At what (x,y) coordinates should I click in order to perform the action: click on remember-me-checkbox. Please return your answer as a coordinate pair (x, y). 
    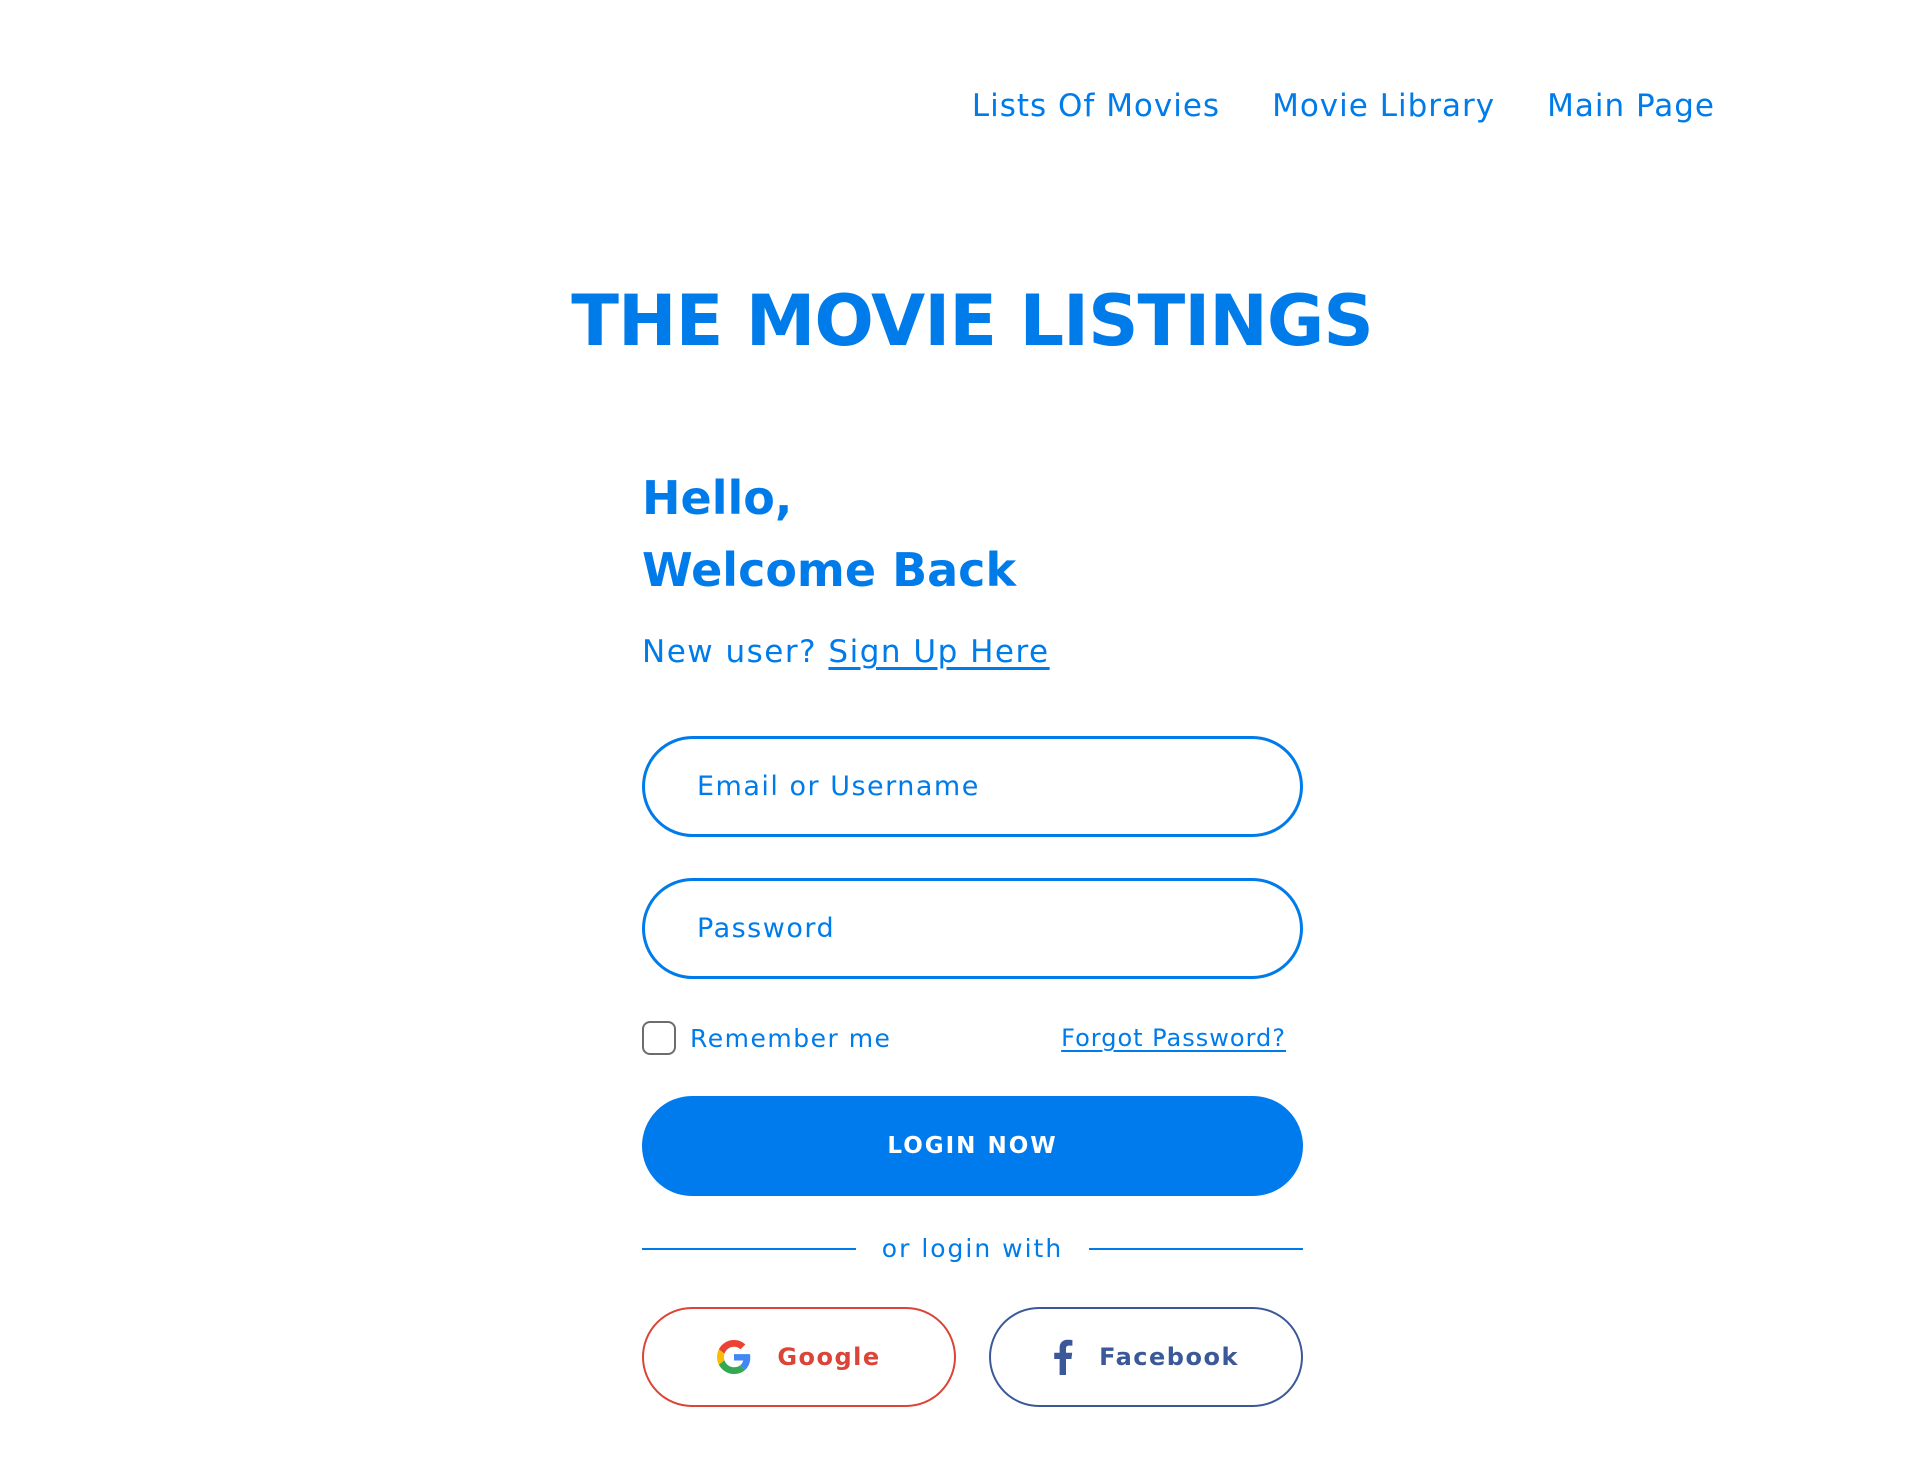
    Looking at the image, I should click on (659, 1038).